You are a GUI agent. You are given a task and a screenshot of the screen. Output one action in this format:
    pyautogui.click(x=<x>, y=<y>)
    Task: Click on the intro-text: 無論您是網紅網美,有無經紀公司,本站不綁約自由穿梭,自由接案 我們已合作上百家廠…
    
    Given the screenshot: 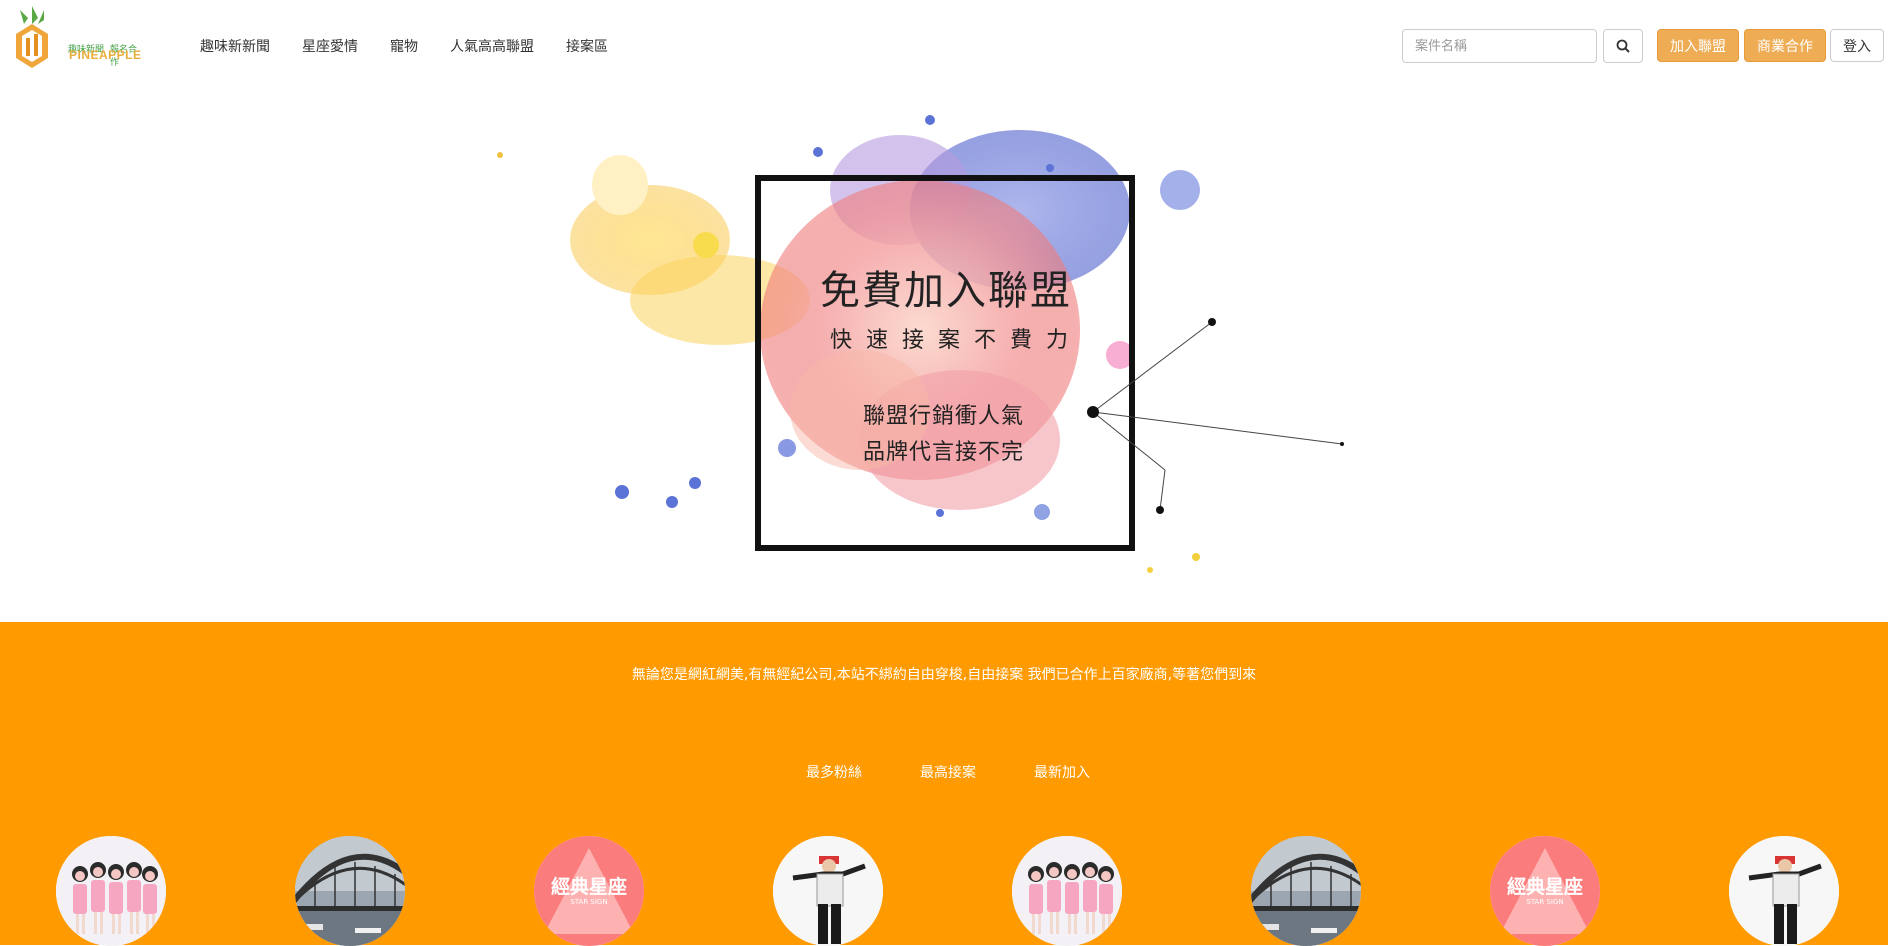 What is the action you would take?
    pyautogui.click(x=944, y=675)
    